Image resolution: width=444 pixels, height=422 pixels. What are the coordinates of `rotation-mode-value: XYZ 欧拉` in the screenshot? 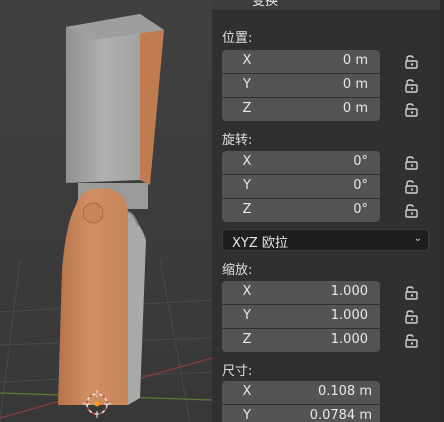 It's located at (260, 243).